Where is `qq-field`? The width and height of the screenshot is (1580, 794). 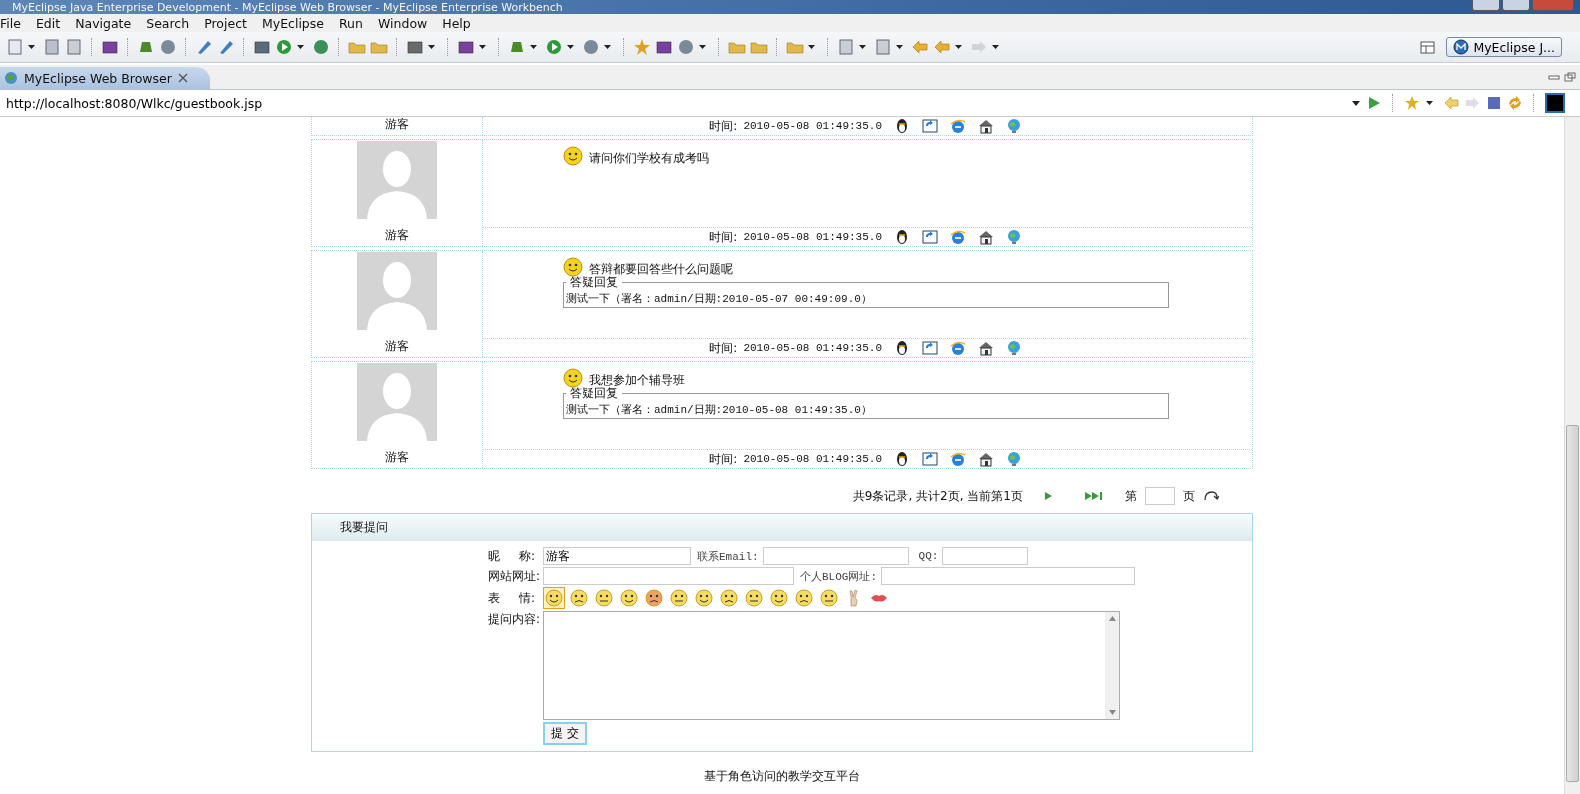
qq-field is located at coordinates (985, 556).